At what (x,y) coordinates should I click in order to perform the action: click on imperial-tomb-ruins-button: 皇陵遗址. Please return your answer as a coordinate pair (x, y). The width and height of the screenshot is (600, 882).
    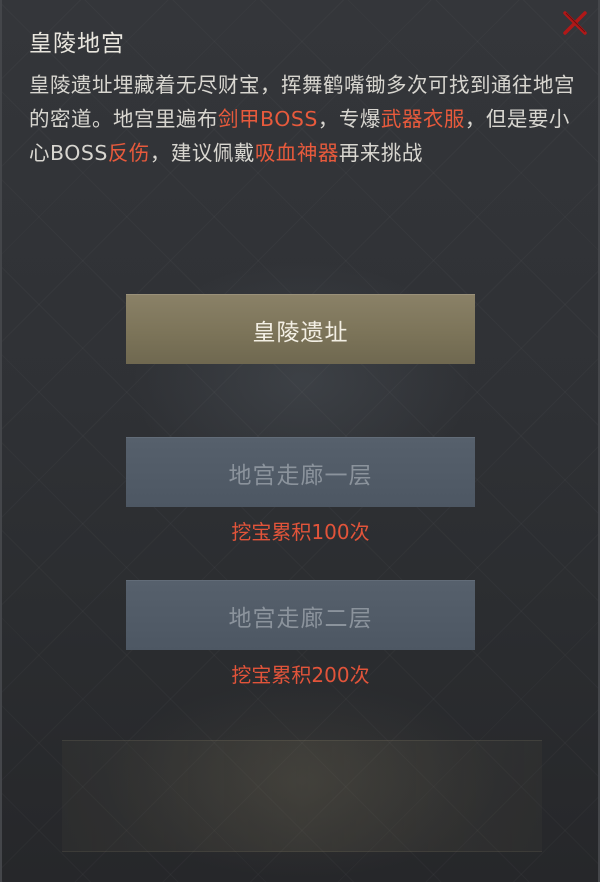
    Looking at the image, I should click on (300, 329).